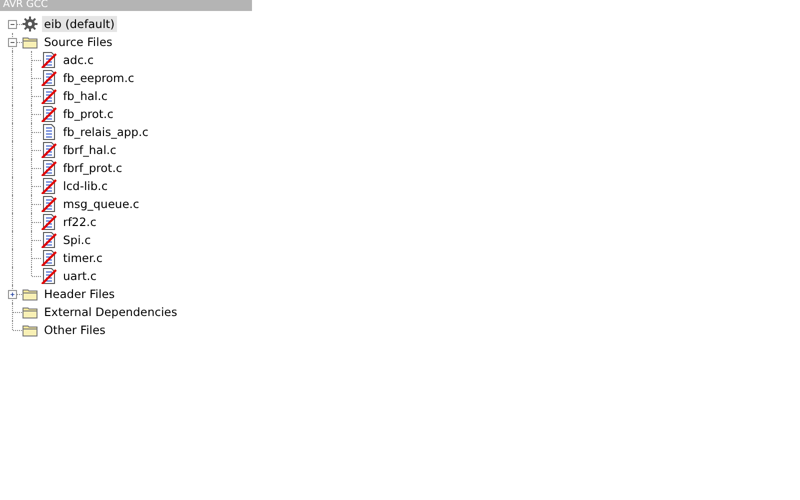 This screenshot has height=500, width=800. What do you see at coordinates (85, 186) in the screenshot?
I see `tree-item: lcd-lib.c` at bounding box center [85, 186].